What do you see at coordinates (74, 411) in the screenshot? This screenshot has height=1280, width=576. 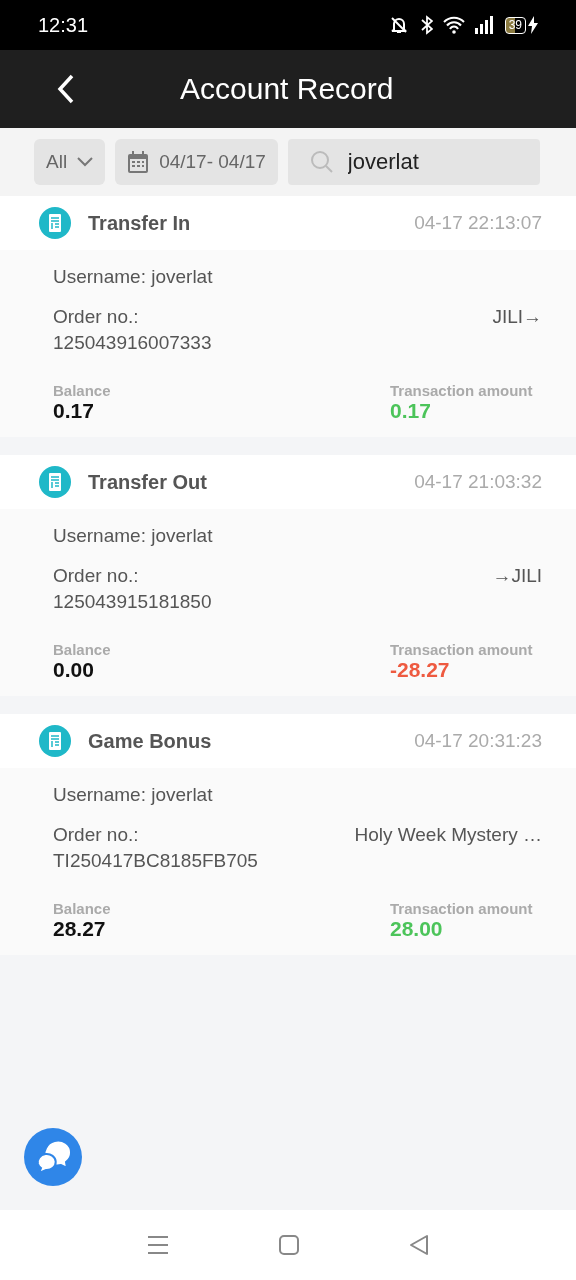 I see `balance-value: 0.17` at bounding box center [74, 411].